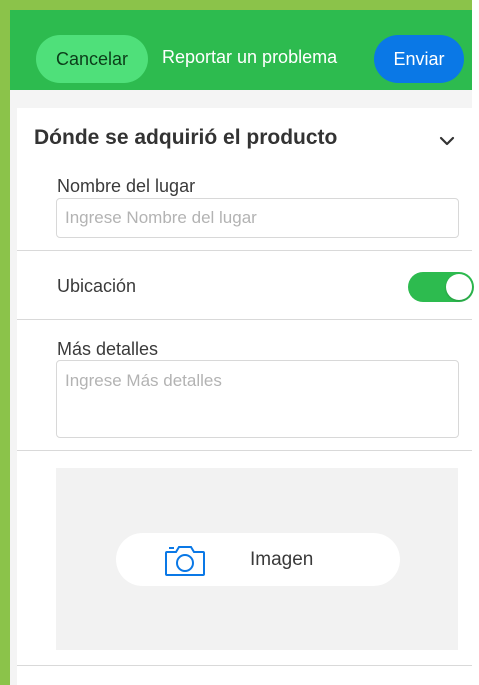  I want to click on toggle-knob, so click(459, 287).